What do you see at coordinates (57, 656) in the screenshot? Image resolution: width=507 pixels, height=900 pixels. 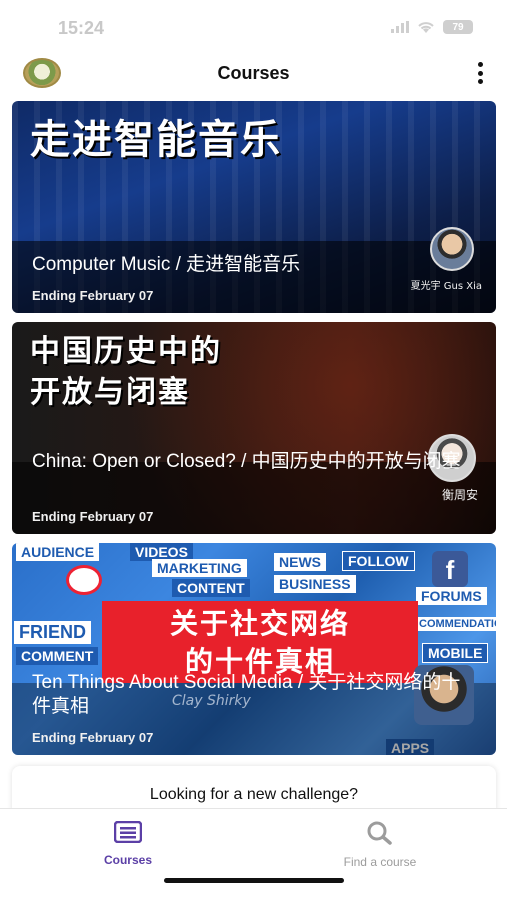 I see `background-word: COMMENT` at bounding box center [57, 656].